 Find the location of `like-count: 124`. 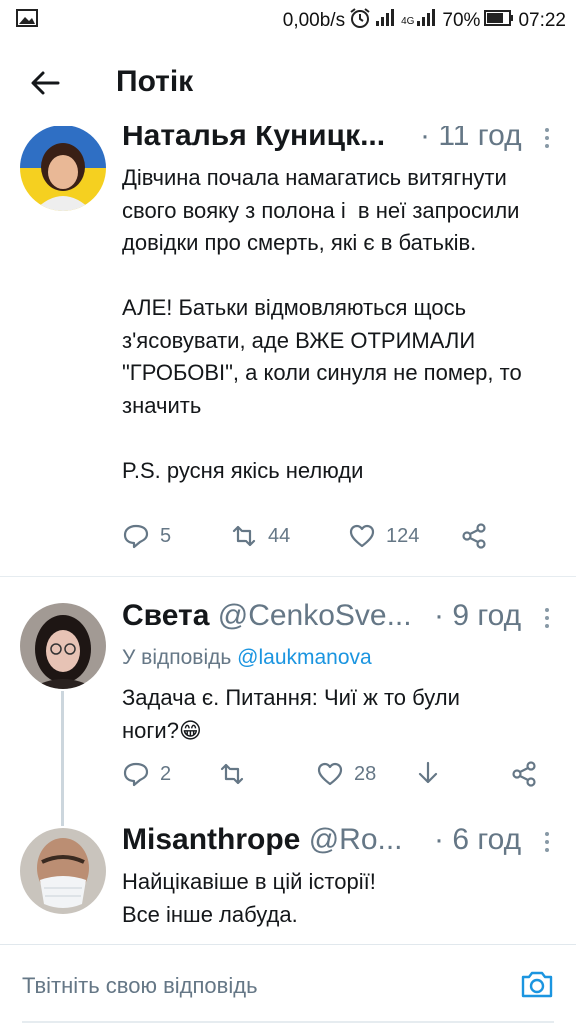

like-count: 124 is located at coordinates (403, 535).